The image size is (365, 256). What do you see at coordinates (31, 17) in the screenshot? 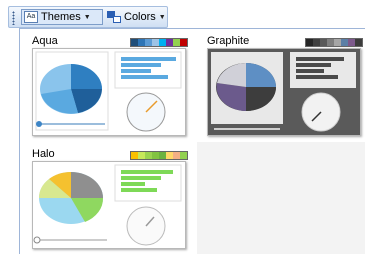
I see `themes-icon: Aa` at bounding box center [31, 17].